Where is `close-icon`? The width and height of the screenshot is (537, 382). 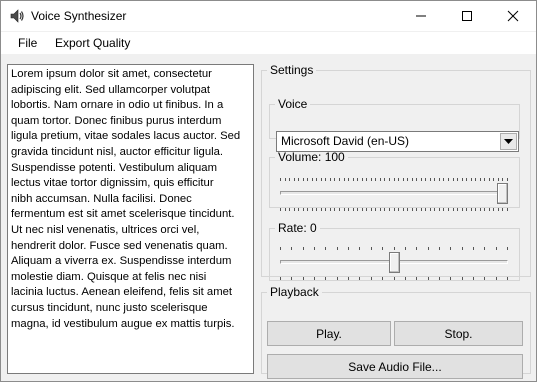 close-icon is located at coordinates (513, 16).